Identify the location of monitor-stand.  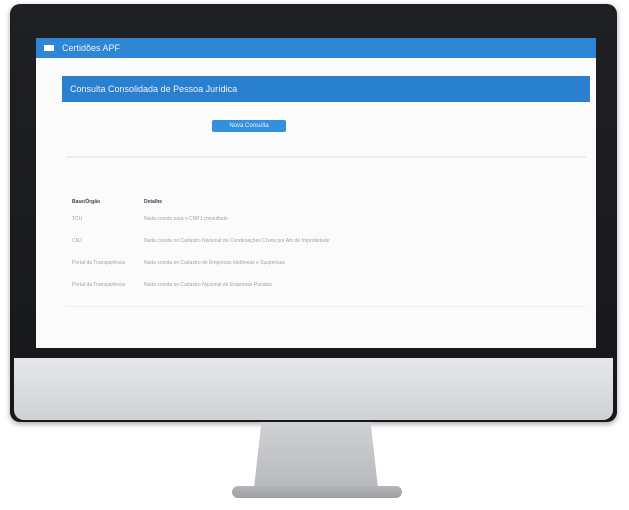
(316, 455).